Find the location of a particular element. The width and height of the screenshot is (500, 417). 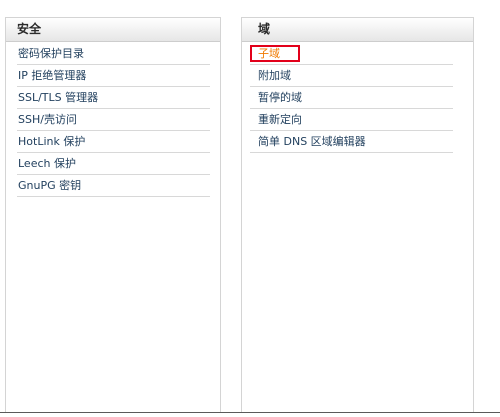

ssh-shell-access-link: SSH/壳访问 is located at coordinates (47, 119).